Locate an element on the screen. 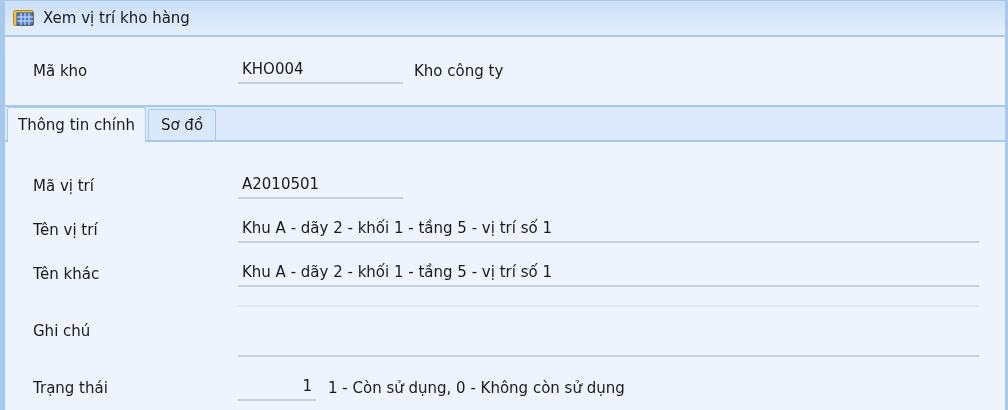  field-label: Tên khác is located at coordinates (67, 274).